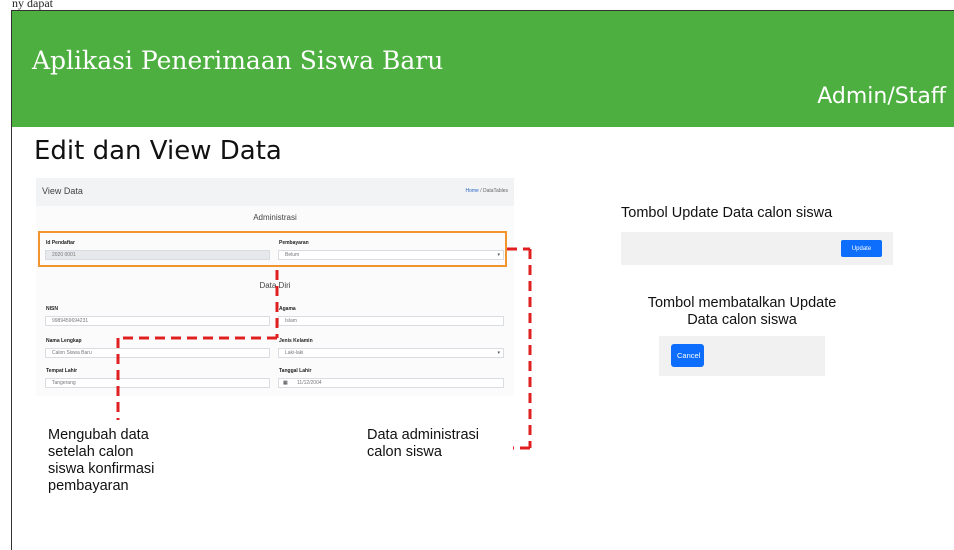 Image resolution: width=954 pixels, height=550 pixels. Describe the element at coordinates (91, 452) in the screenshot. I see `edit-note-line: setelah calon` at that location.